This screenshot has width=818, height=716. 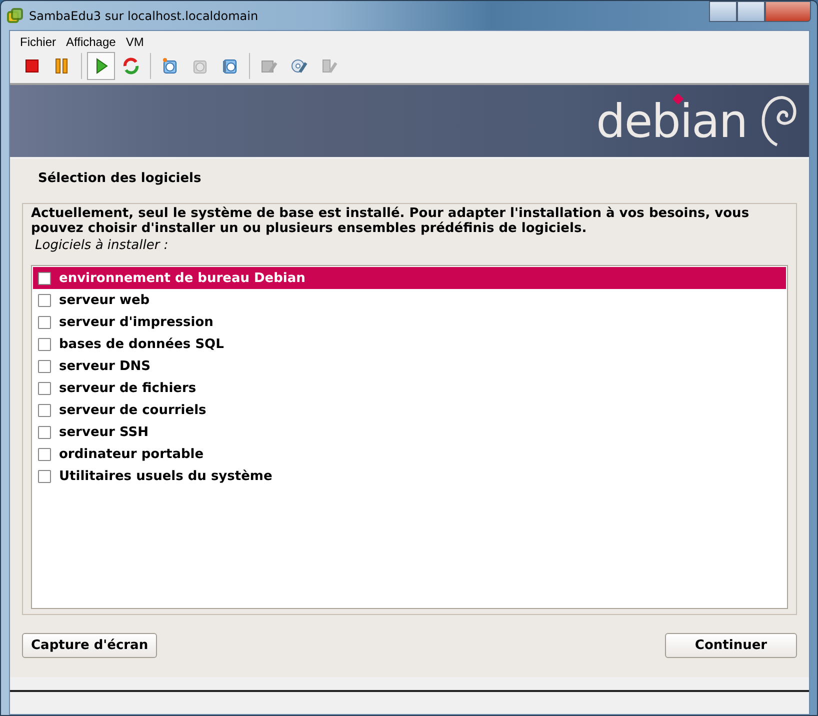 What do you see at coordinates (131, 66) in the screenshot?
I see `refresh-icon` at bounding box center [131, 66].